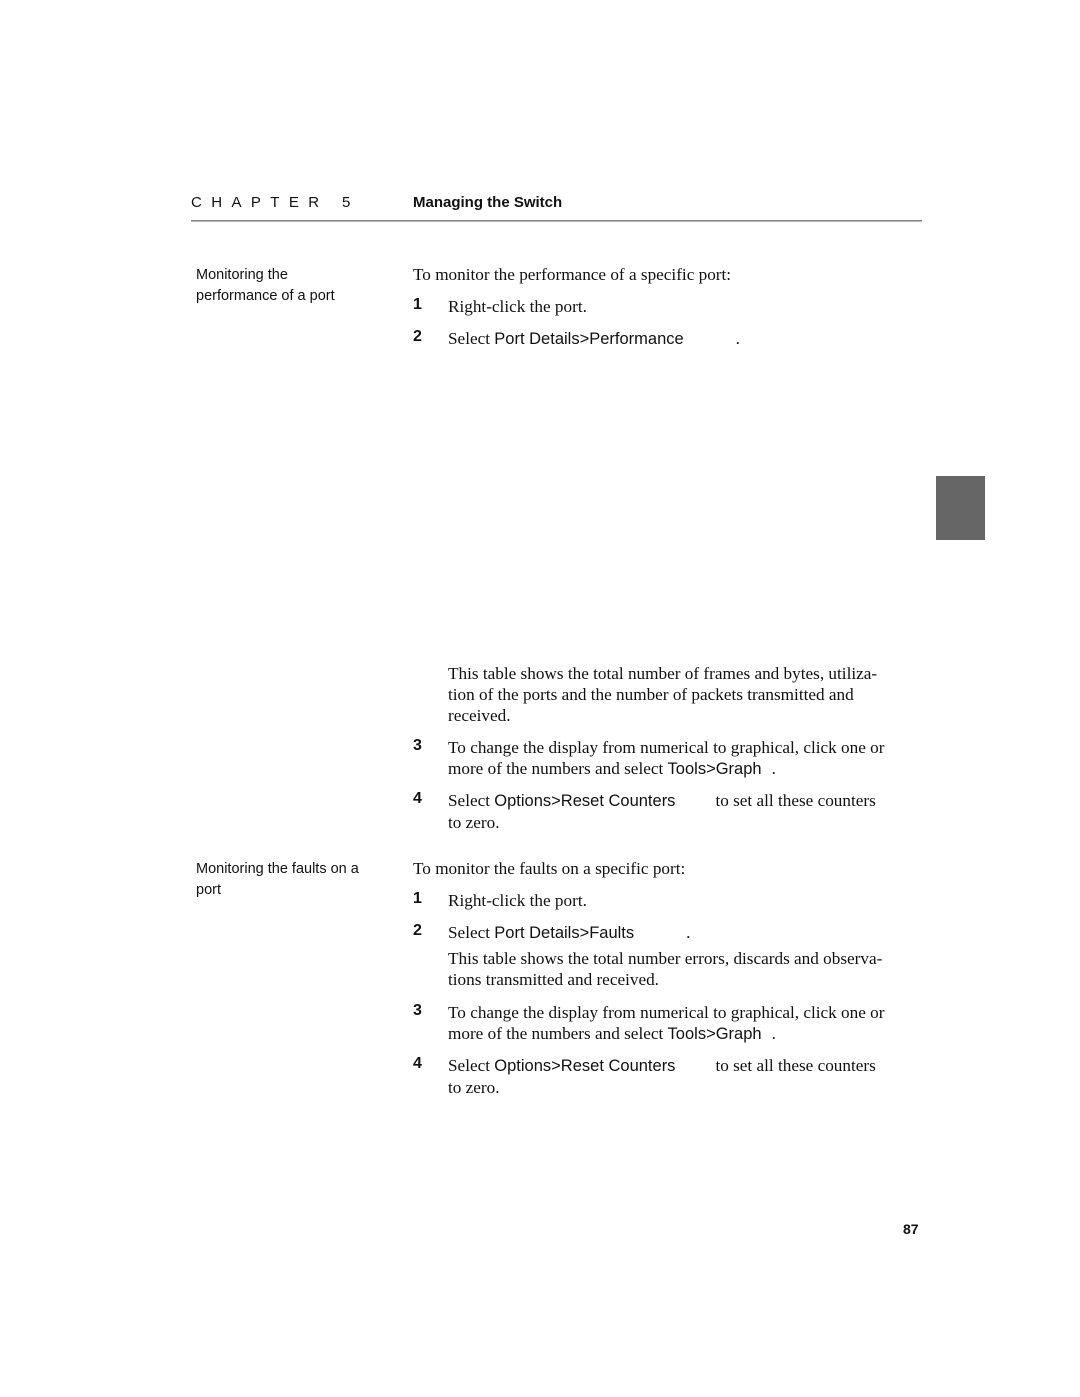  What do you see at coordinates (275, 202) in the screenshot?
I see `chapter-label: CHAPTER 5` at bounding box center [275, 202].